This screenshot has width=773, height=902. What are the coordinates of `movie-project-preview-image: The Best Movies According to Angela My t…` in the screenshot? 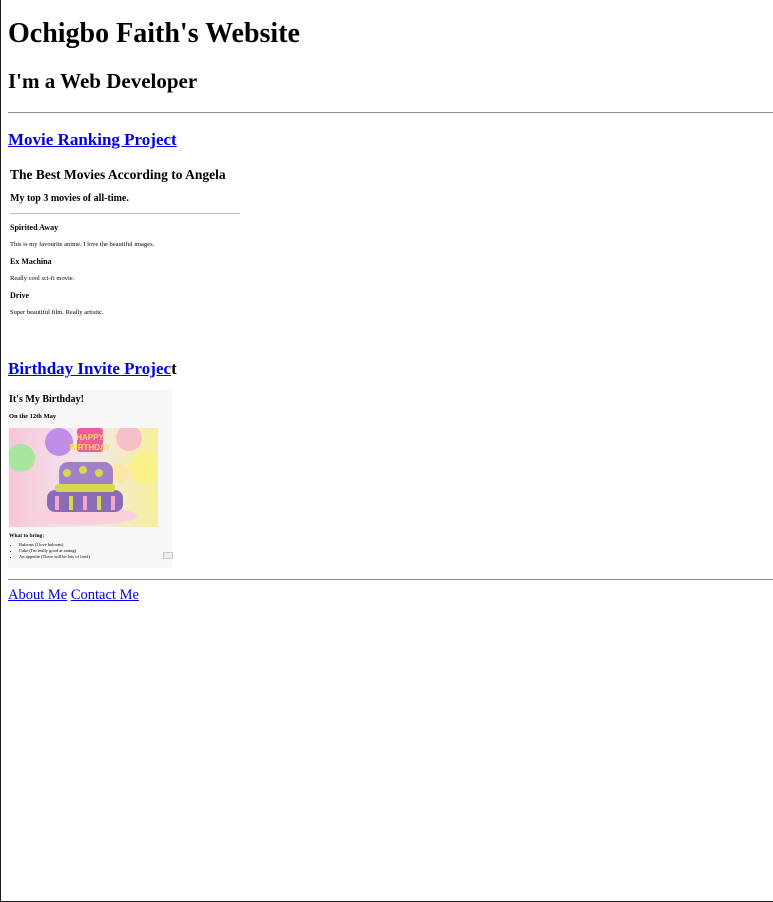 It's located at (125, 244).